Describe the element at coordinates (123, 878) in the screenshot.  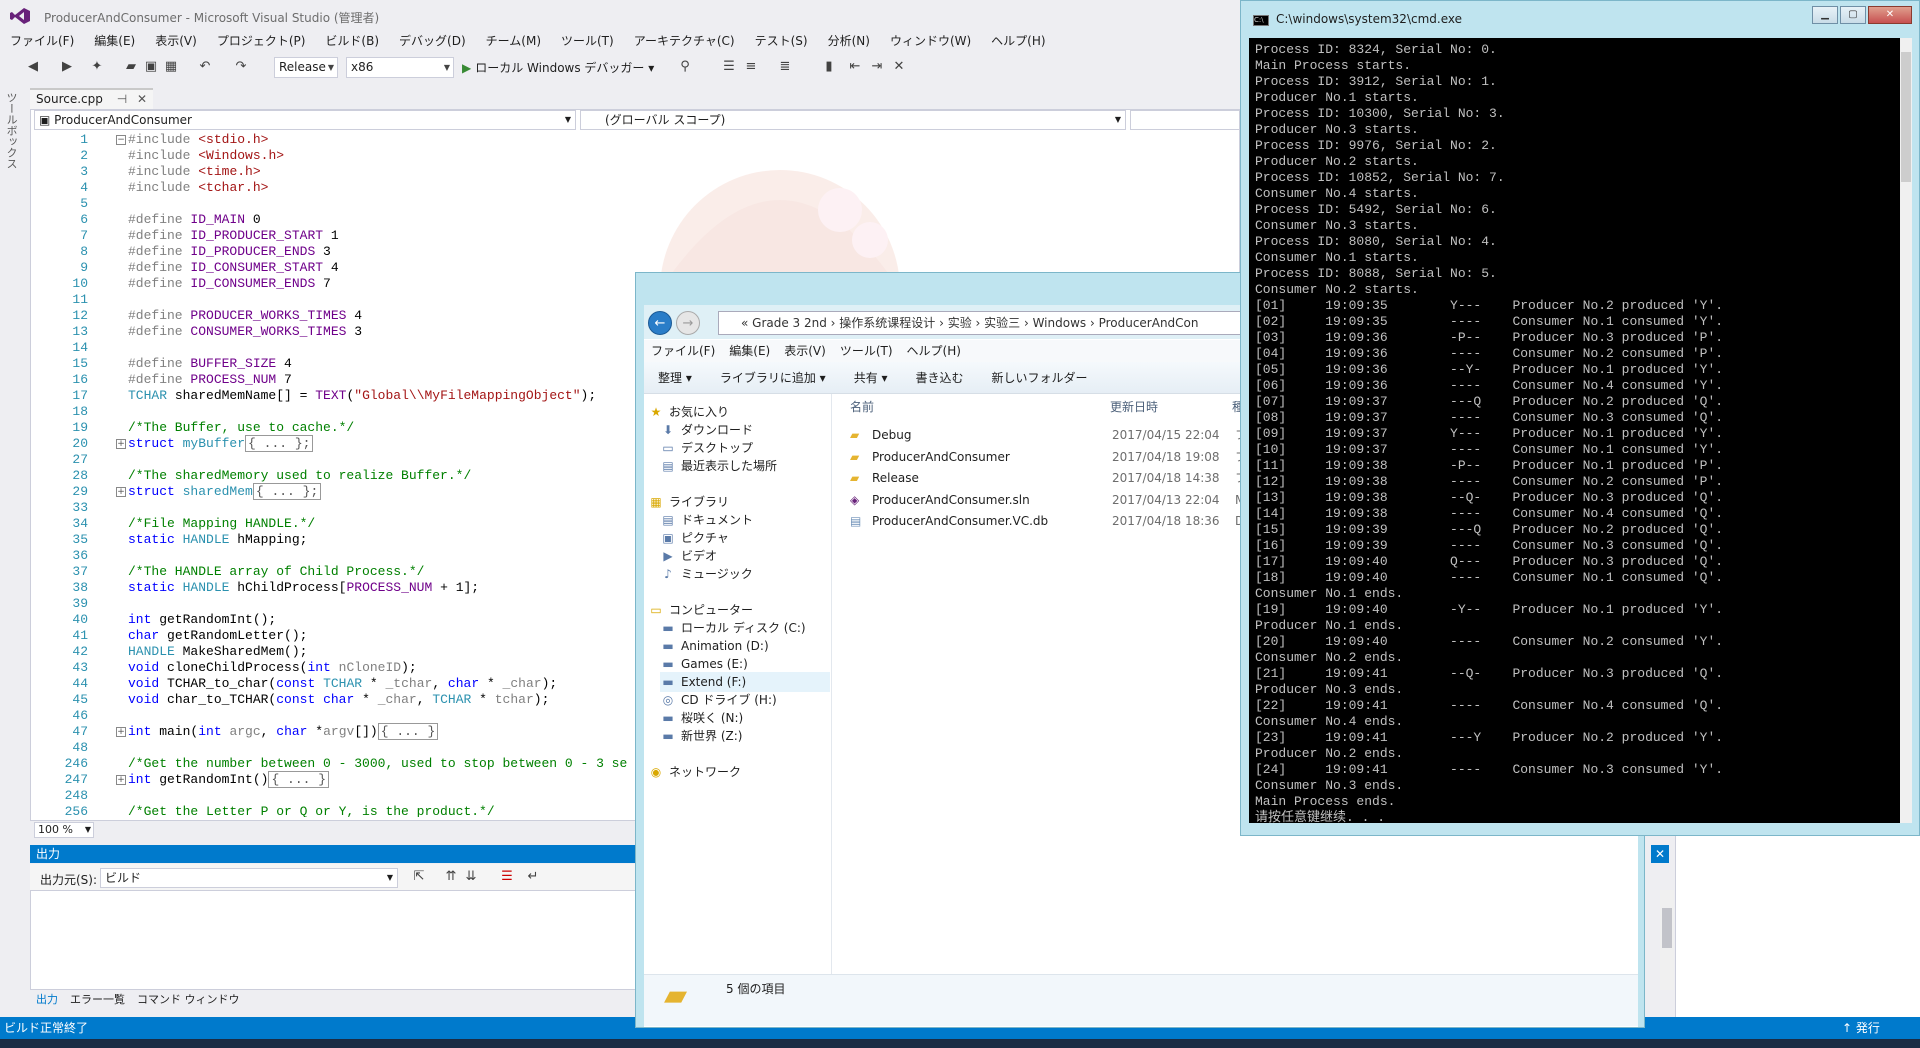
I see `output-source-value: ビルド` at that location.